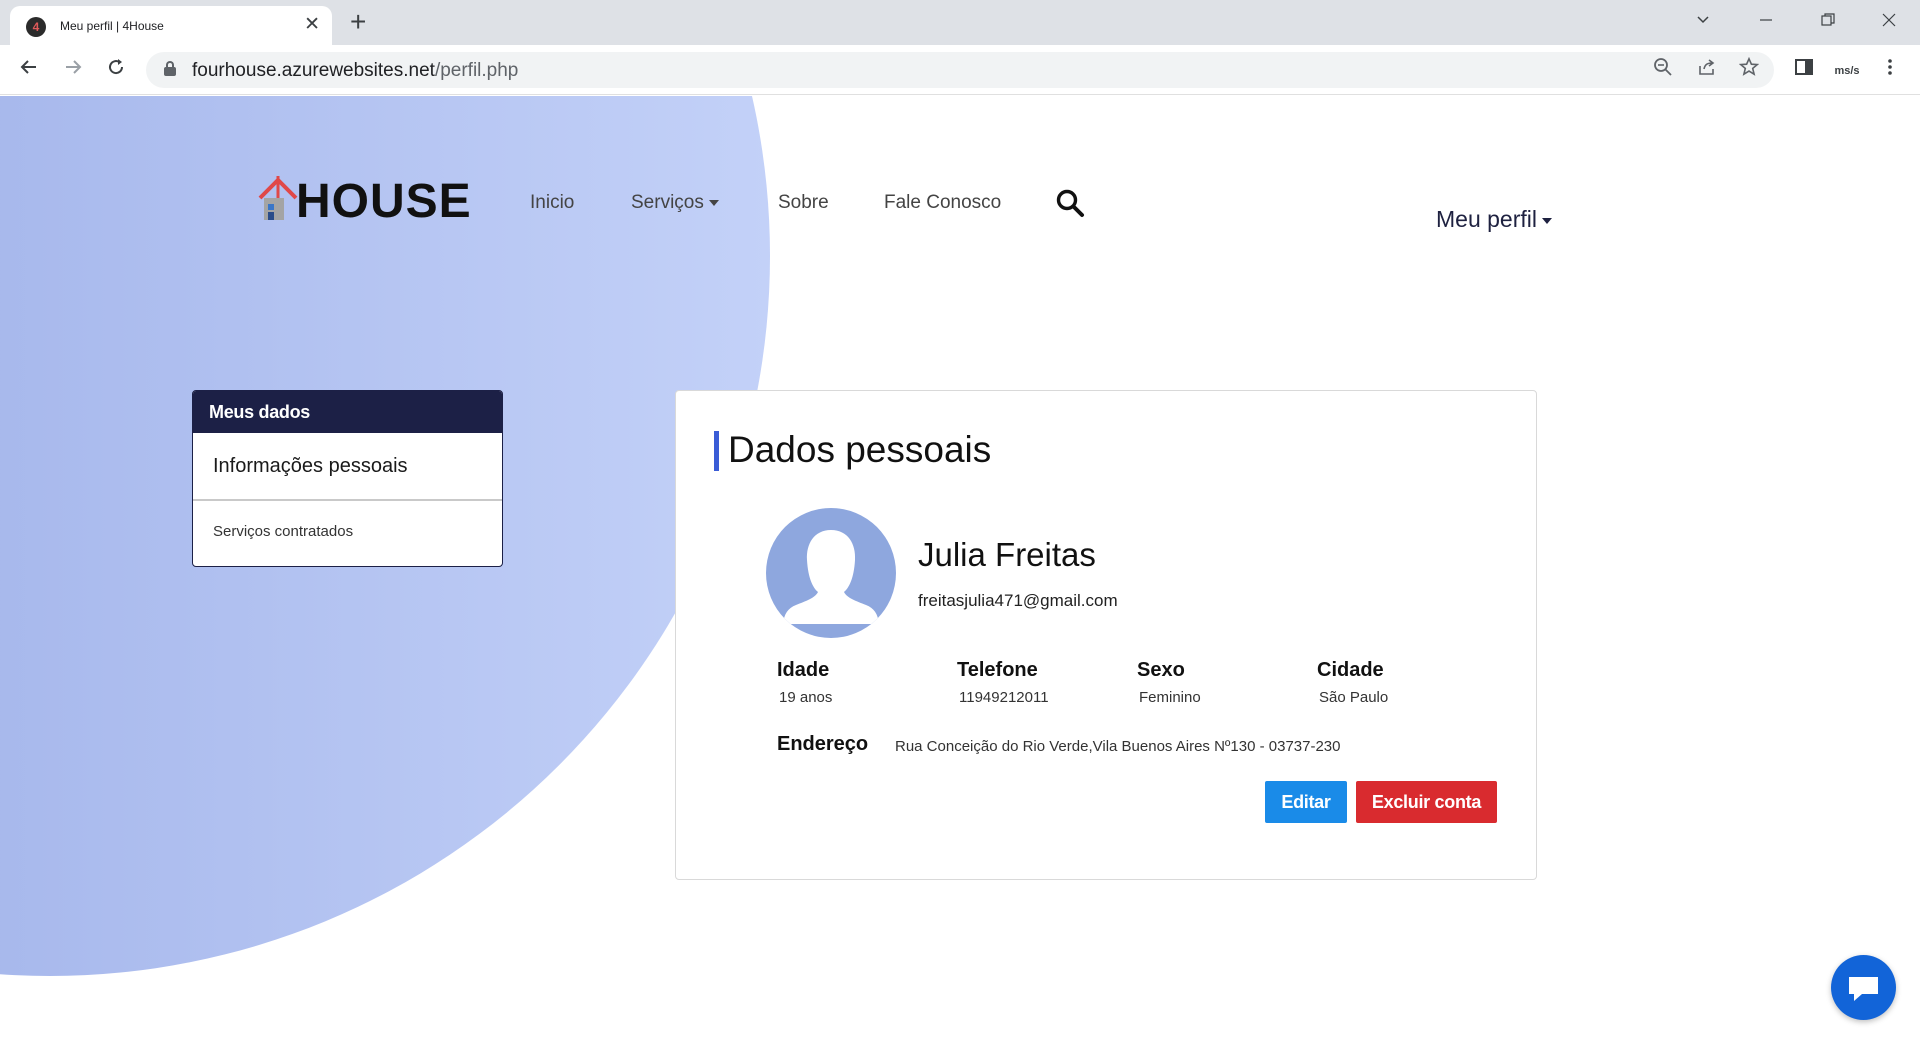 This screenshot has width=1920, height=1040. Describe the element at coordinates (1426, 802) in the screenshot. I see `delete-account-button: Excluir conta` at that location.